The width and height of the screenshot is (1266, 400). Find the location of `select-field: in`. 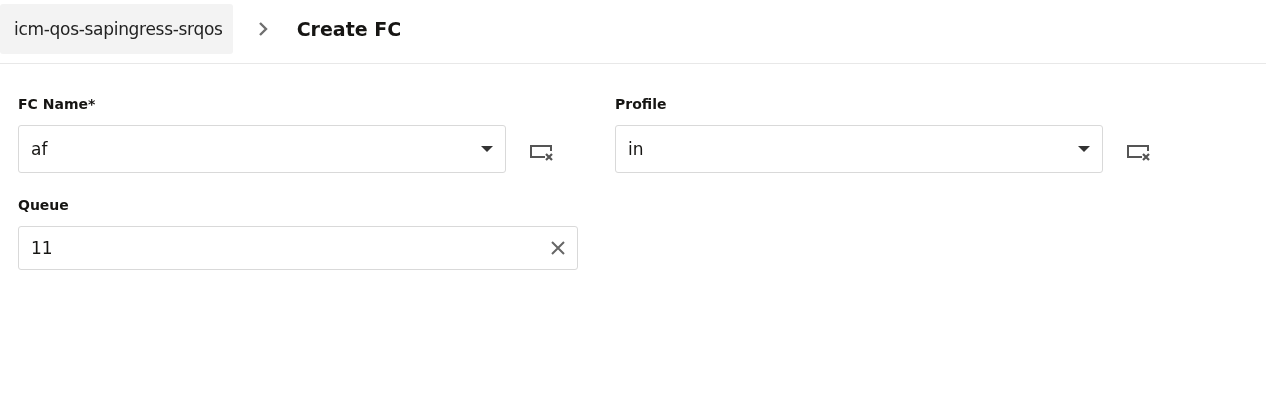

select-field: in is located at coordinates (859, 149).